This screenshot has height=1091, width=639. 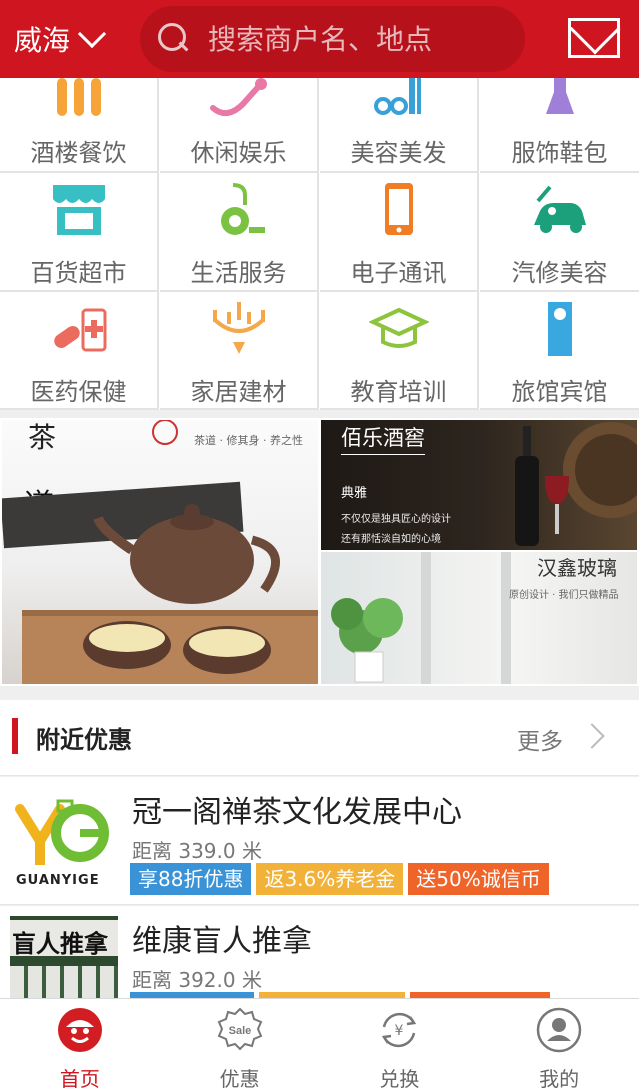 What do you see at coordinates (559, 329) in the screenshot?
I see `door-hanger-icon` at bounding box center [559, 329].